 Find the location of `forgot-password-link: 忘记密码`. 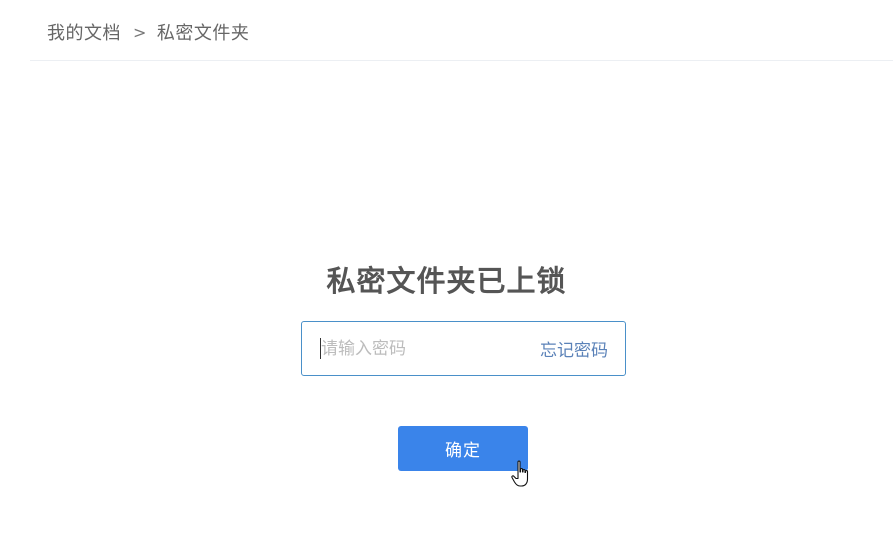

forgot-password-link: 忘记密码 is located at coordinates (574, 348).